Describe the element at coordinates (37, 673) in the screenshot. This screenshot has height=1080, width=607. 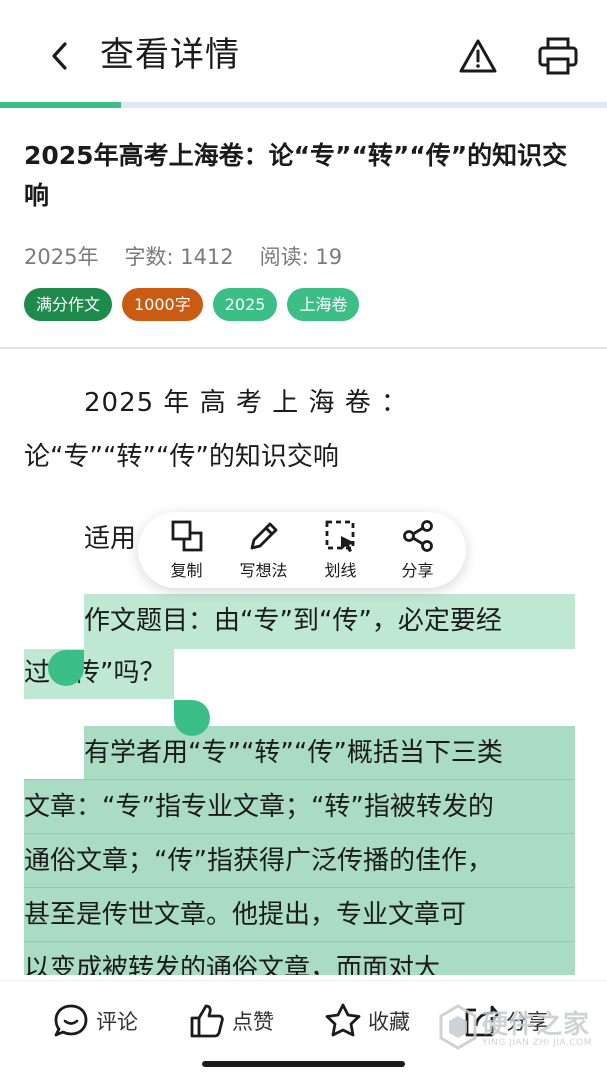
I see `content-line: 过` at that location.